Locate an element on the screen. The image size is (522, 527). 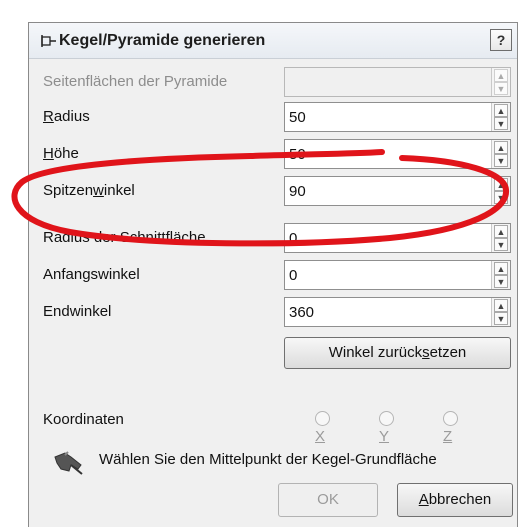
radius-spinbox: 50 ▲ ▼ is located at coordinates (397, 117).